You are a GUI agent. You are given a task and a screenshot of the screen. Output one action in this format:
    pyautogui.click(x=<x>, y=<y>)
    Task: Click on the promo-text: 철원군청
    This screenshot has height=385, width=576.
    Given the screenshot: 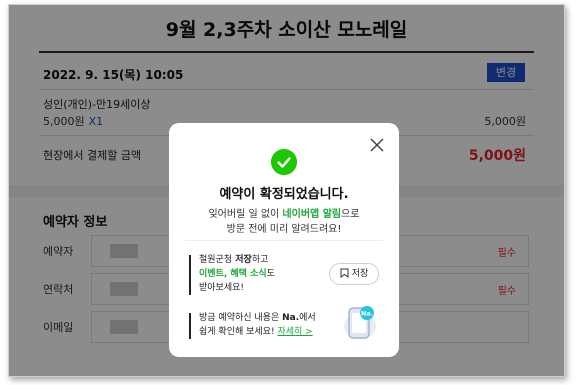 What is the action you would take?
    pyautogui.click(x=216, y=260)
    